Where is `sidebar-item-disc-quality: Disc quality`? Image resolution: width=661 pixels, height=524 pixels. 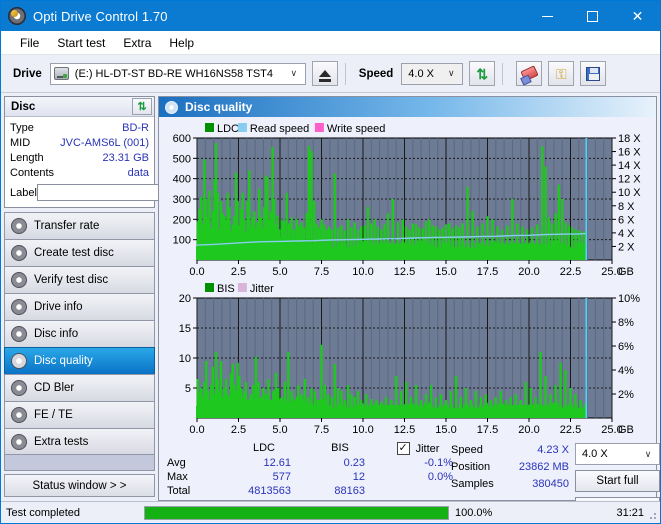
sidebar-item-disc-quality: Disc quality is located at coordinates (79, 360).